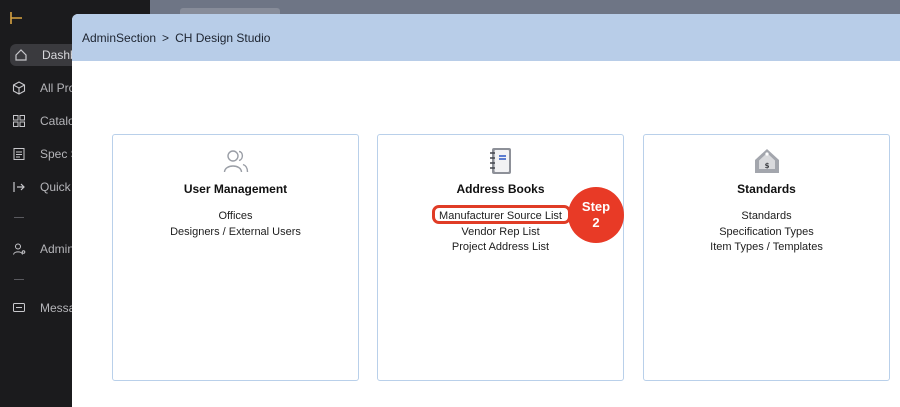 Image resolution: width=900 pixels, height=407 pixels. Describe the element at coordinates (55, 187) in the screenshot. I see `sidebar-item-label: Quick` at that location.